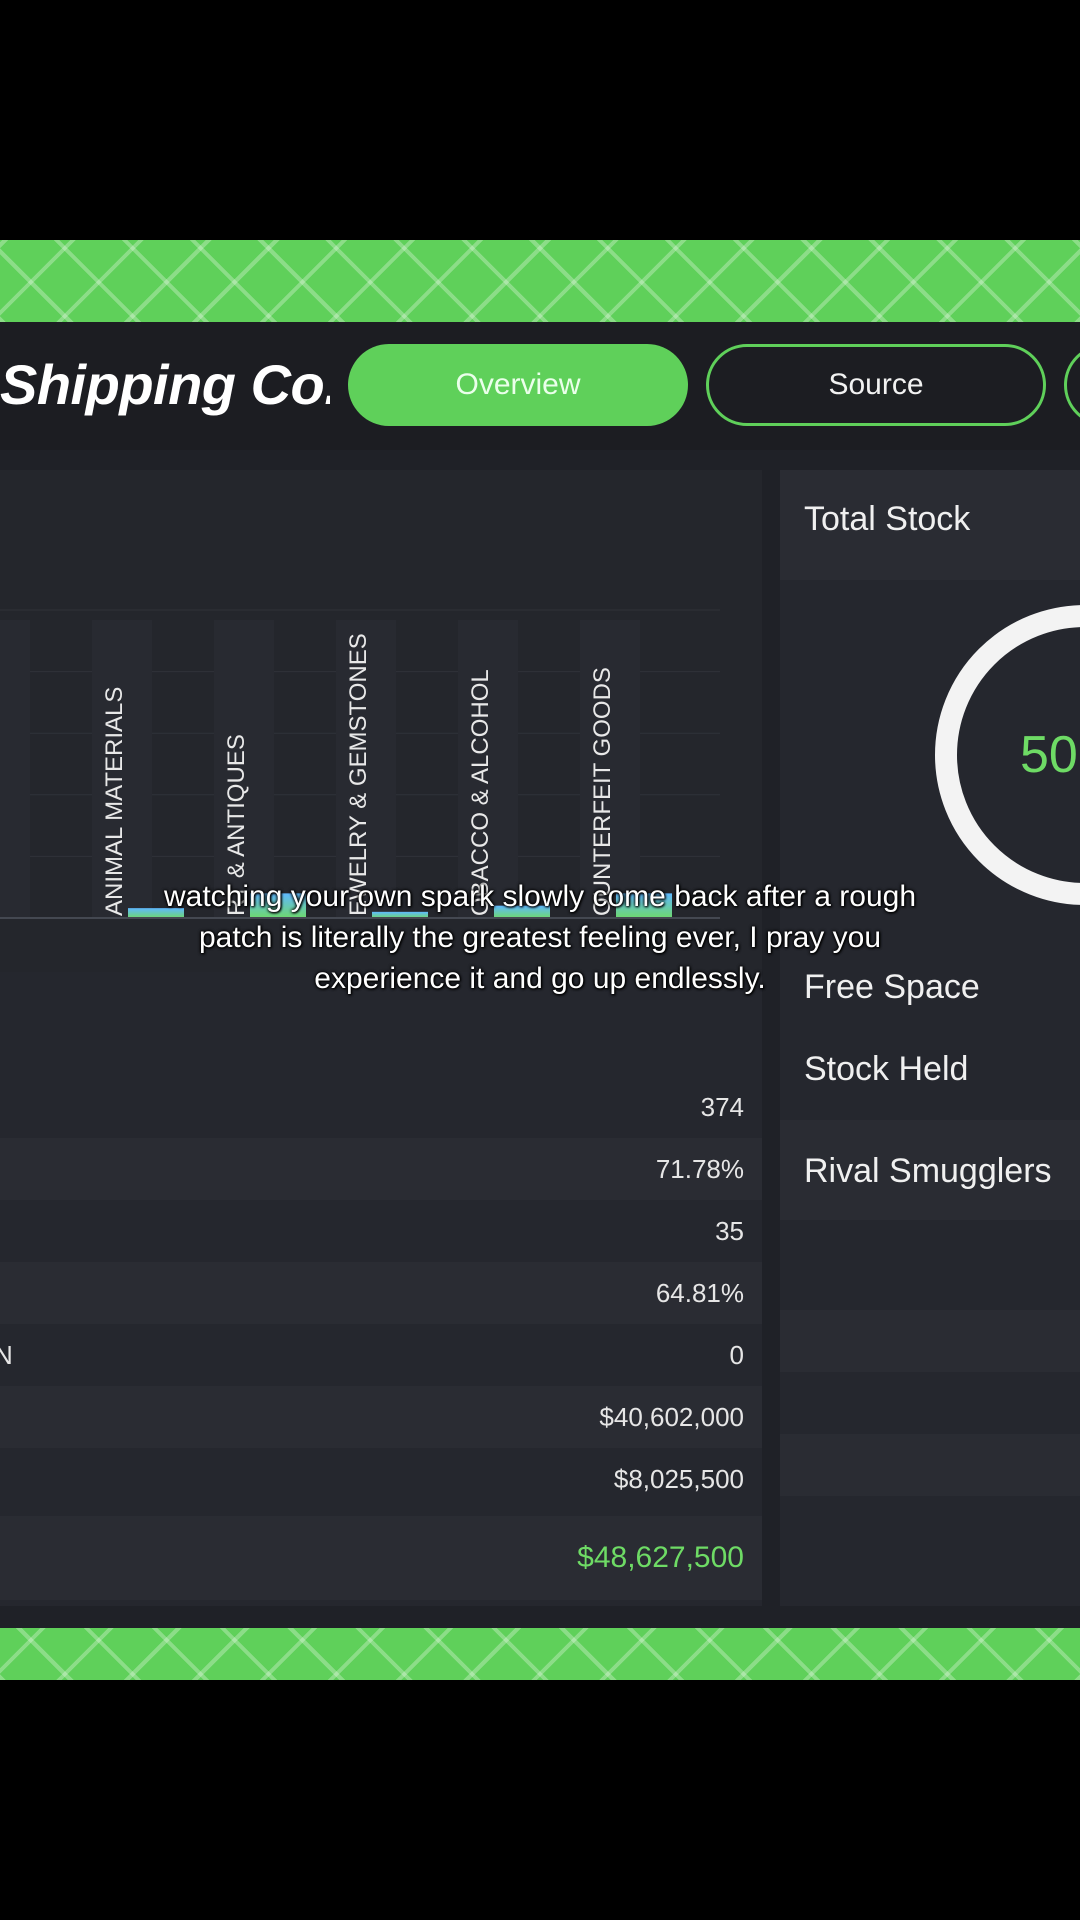 The image size is (1080, 1920). I want to click on stat-row: N 0, so click(381, 1355).